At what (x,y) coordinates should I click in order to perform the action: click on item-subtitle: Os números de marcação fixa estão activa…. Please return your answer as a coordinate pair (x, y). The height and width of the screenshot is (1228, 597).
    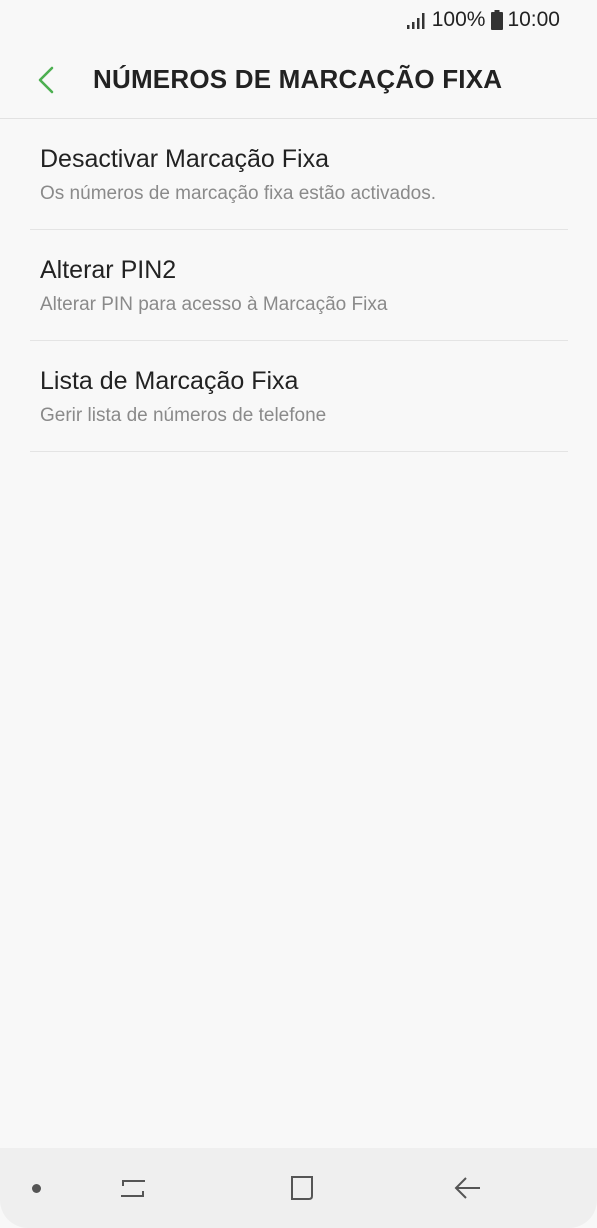
    Looking at the image, I should click on (238, 193).